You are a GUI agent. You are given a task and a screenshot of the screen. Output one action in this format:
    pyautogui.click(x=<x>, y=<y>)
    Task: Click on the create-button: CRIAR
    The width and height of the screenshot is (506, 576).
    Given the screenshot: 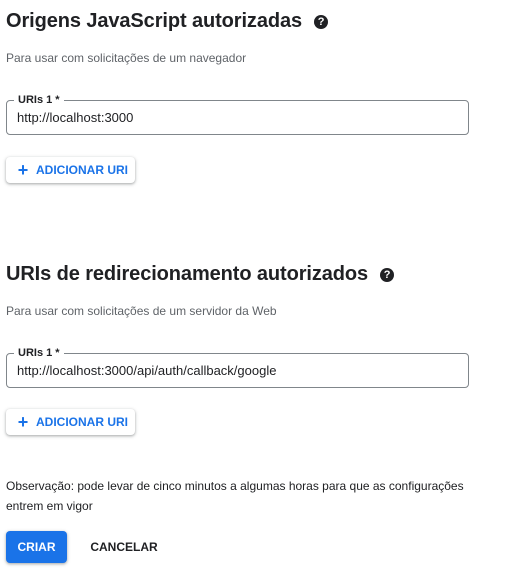 What is the action you would take?
    pyautogui.click(x=36, y=547)
    